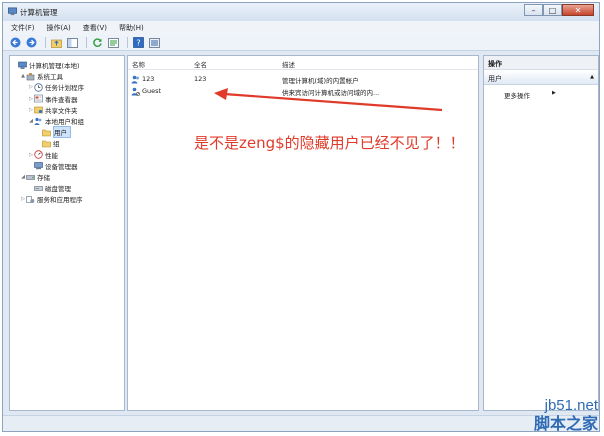  What do you see at coordinates (200, 79) in the screenshot?
I see `user-fullname: 123` at bounding box center [200, 79].